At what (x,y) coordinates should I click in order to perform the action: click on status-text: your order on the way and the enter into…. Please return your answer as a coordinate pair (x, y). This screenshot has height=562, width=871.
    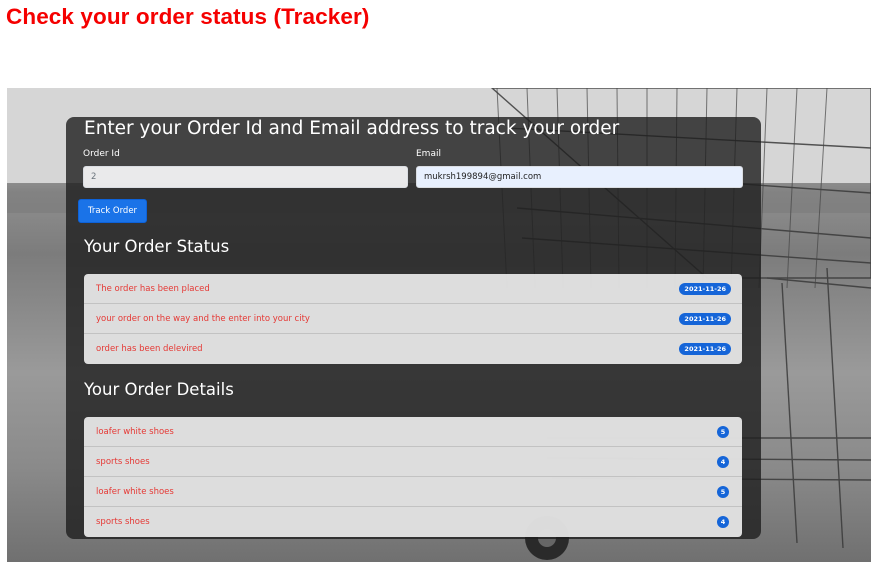
    Looking at the image, I should click on (203, 319).